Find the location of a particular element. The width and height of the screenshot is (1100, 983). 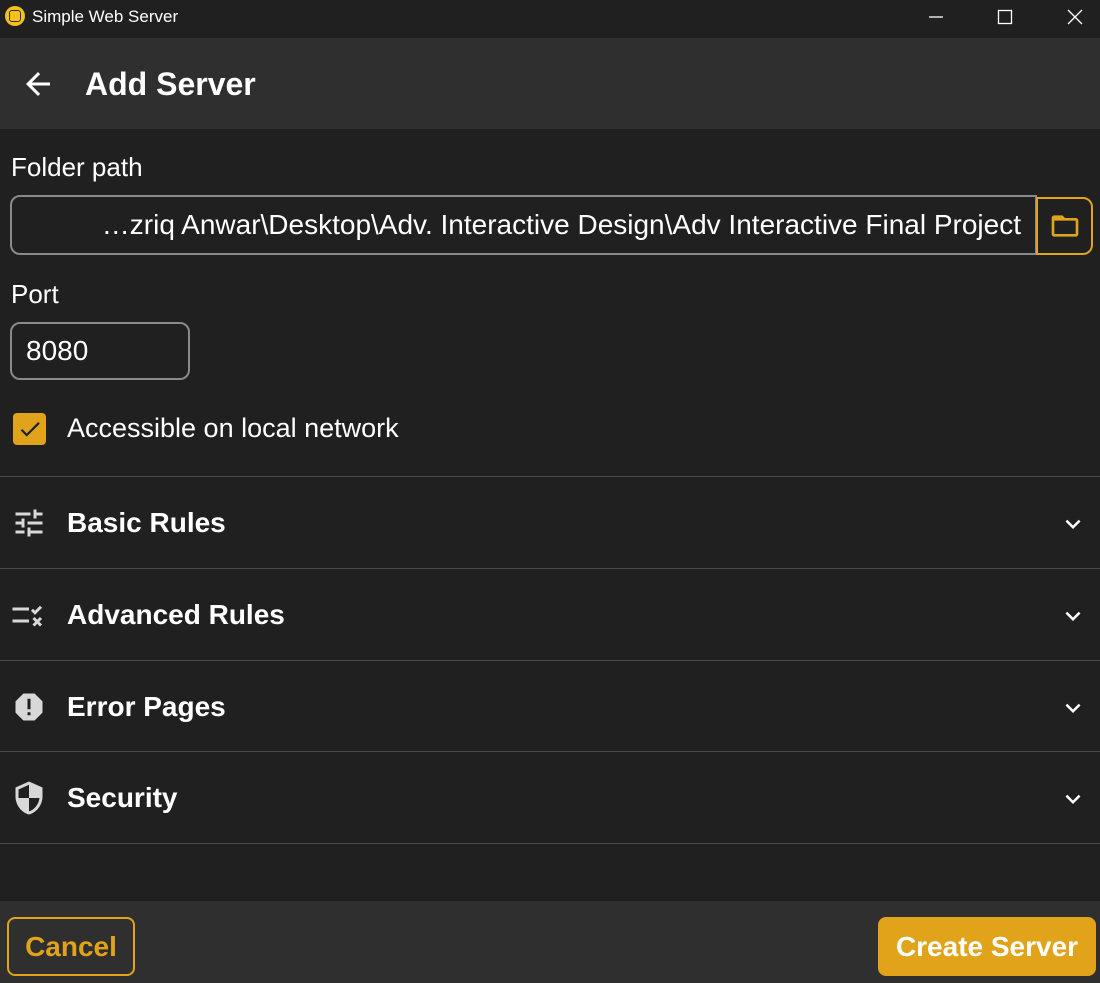

section-basic-rules: Basic Rules is located at coordinates (550, 522).